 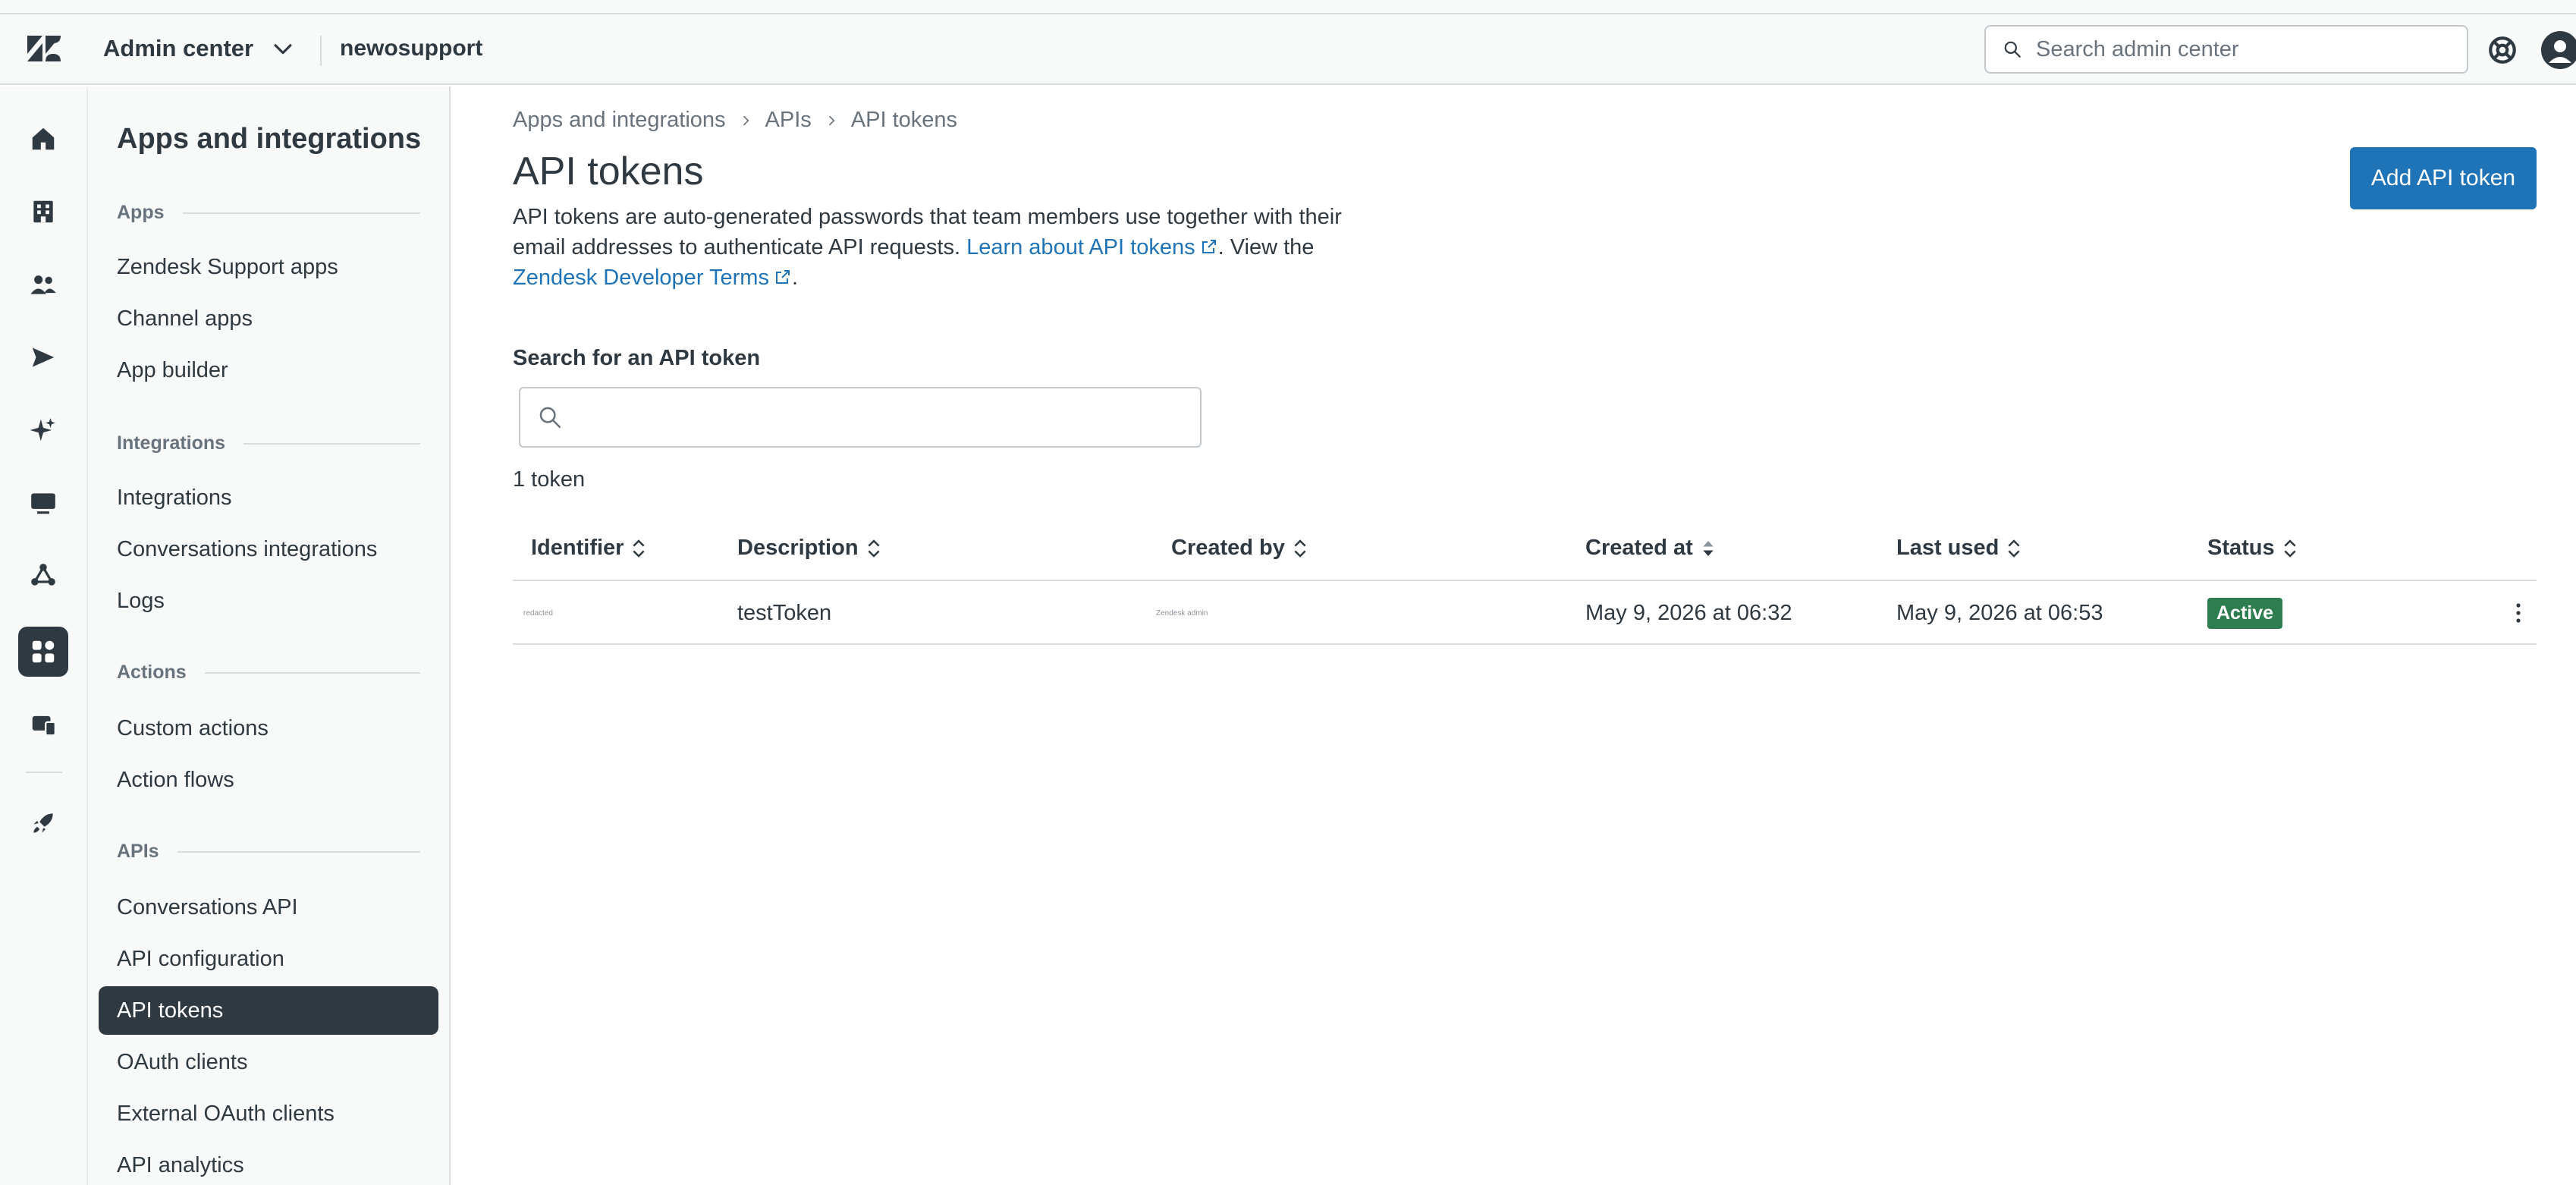 What do you see at coordinates (1288, 7) in the screenshot?
I see `window-top-strip` at bounding box center [1288, 7].